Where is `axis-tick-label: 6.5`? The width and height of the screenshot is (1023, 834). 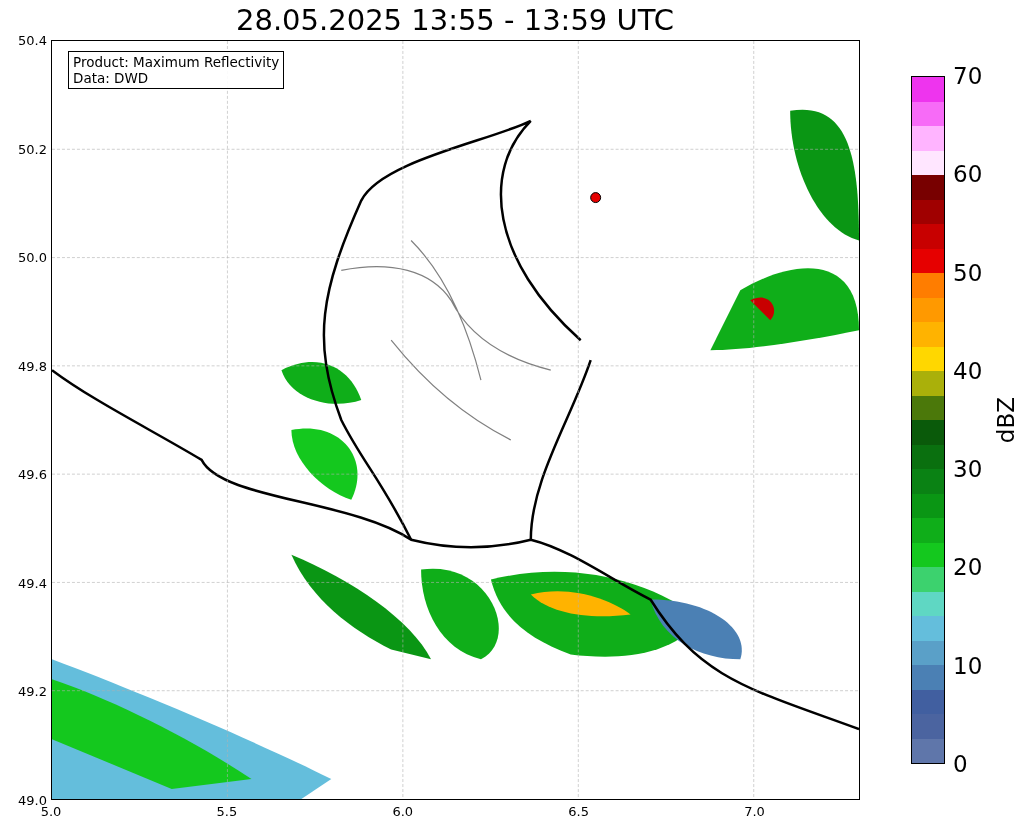
axis-tick-label: 6.5 is located at coordinates (578, 811).